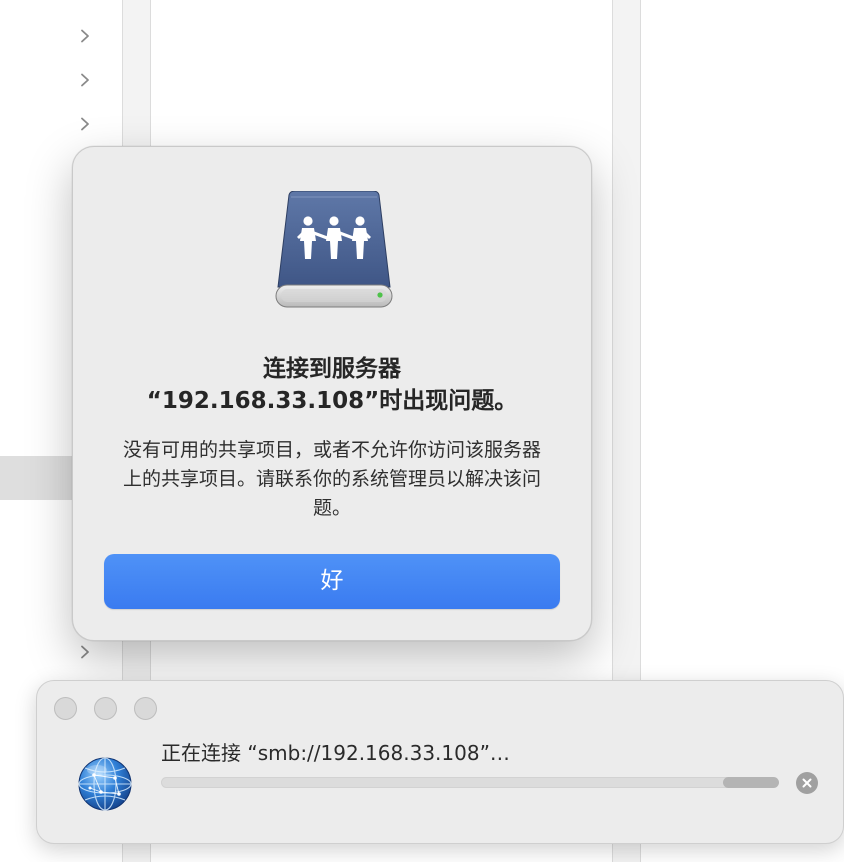 This screenshot has height=862, width=844. What do you see at coordinates (145, 708) in the screenshot?
I see `zoom-window-button` at bounding box center [145, 708].